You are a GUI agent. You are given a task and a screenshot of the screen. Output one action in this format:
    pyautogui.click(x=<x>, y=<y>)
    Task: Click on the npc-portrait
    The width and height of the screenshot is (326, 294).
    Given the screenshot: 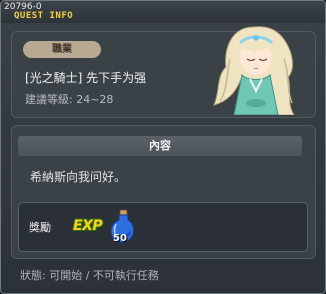 What is the action you would take?
    pyautogui.click(x=254, y=70)
    